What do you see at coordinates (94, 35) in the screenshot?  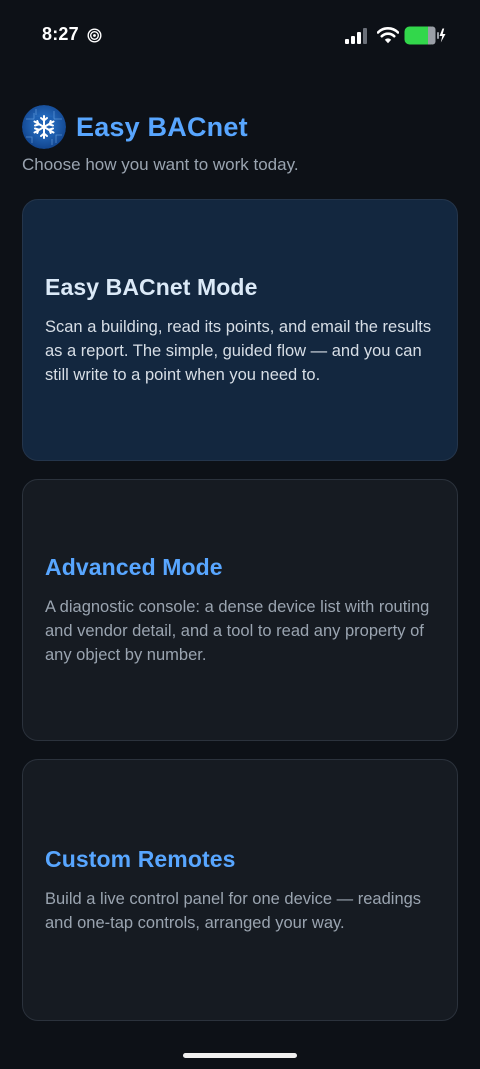 I see `focus-icon` at bounding box center [94, 35].